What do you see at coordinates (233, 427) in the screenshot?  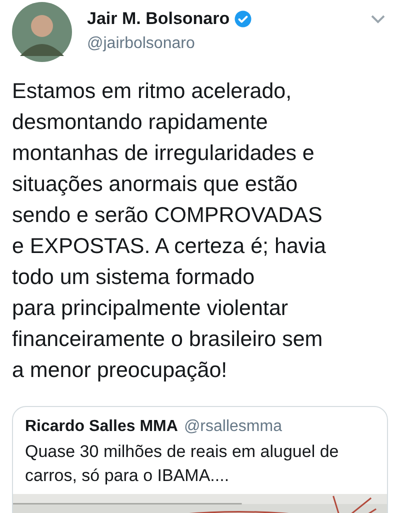 I see `quoted-author-handle: @rsallesmma` at bounding box center [233, 427].